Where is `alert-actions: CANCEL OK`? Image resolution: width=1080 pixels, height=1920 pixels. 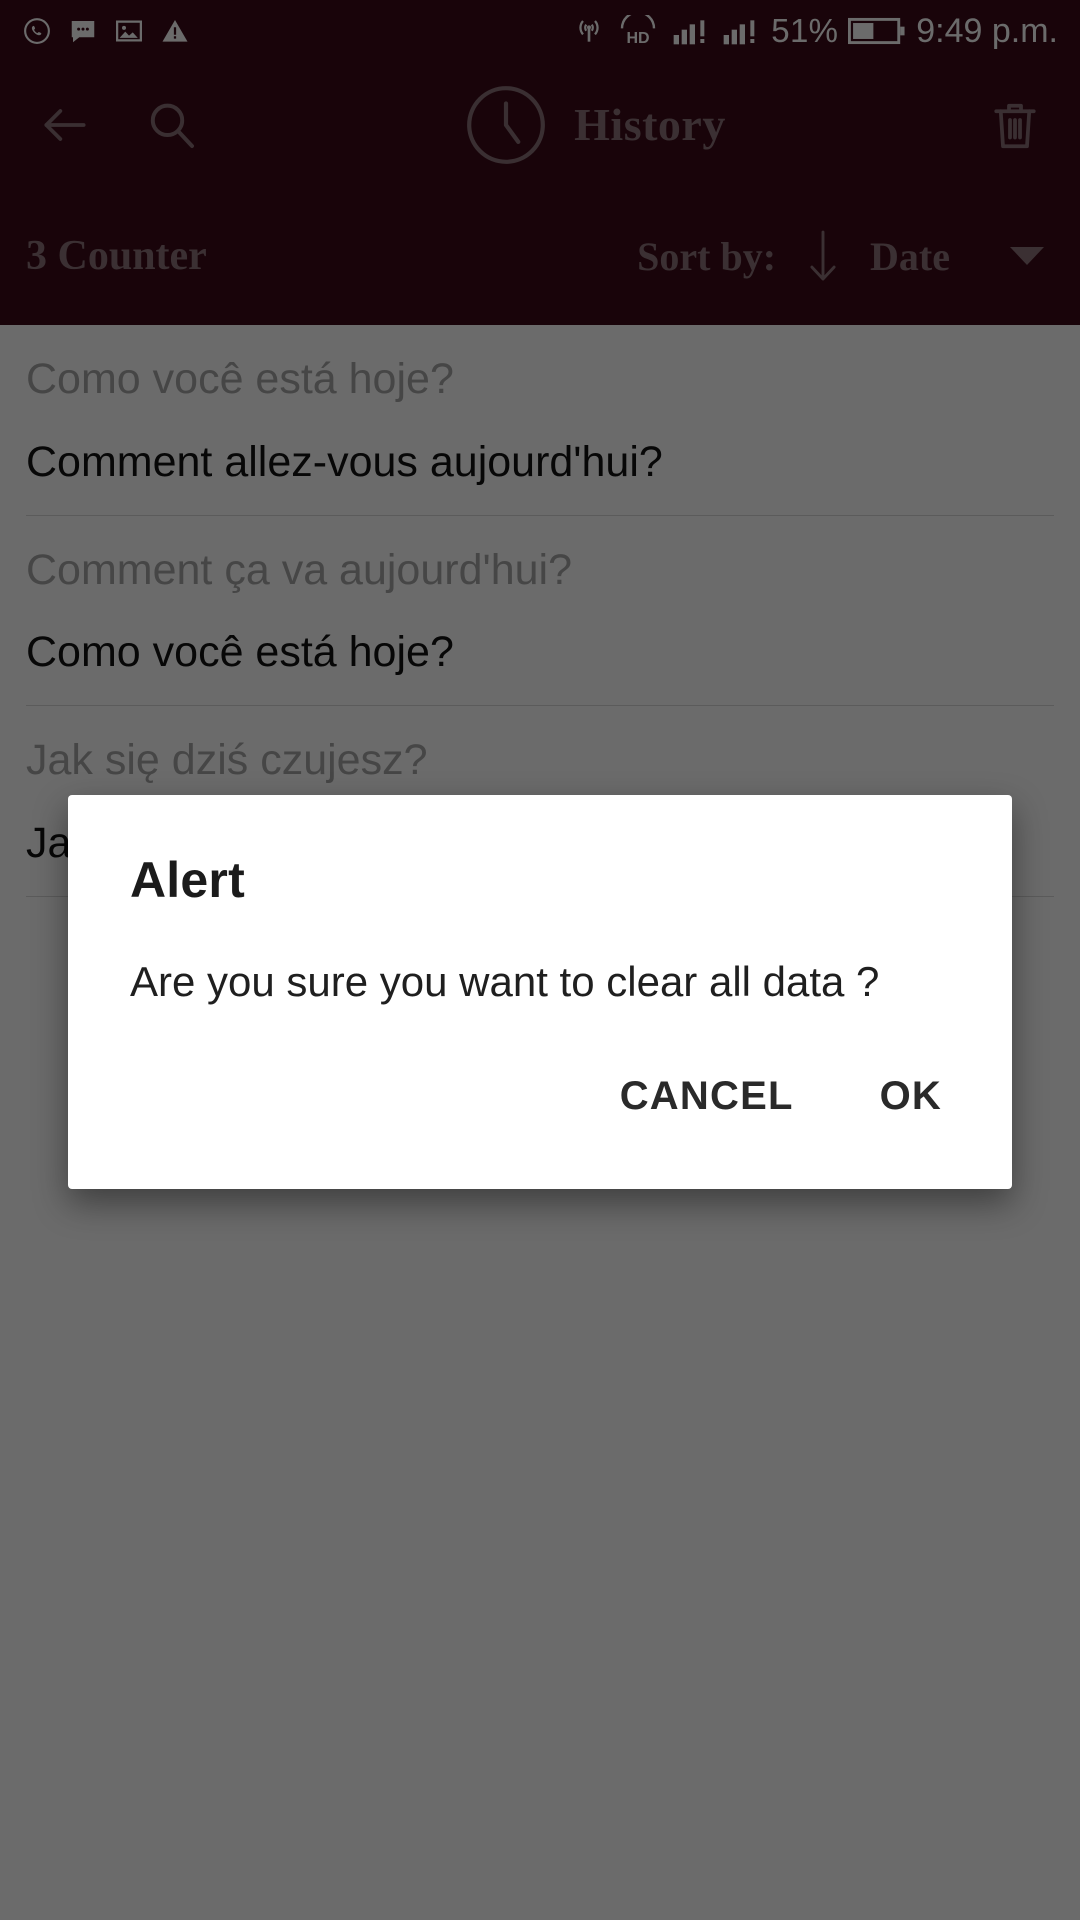 alert-actions: CANCEL OK is located at coordinates (540, 1099).